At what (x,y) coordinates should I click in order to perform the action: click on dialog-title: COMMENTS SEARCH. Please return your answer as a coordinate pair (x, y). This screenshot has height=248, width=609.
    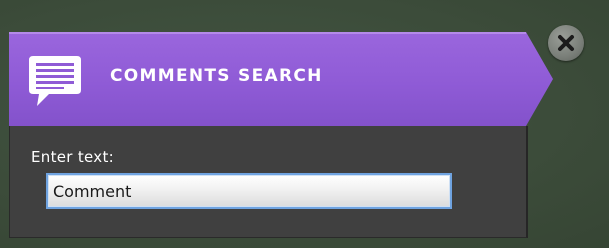
    Looking at the image, I should click on (216, 76).